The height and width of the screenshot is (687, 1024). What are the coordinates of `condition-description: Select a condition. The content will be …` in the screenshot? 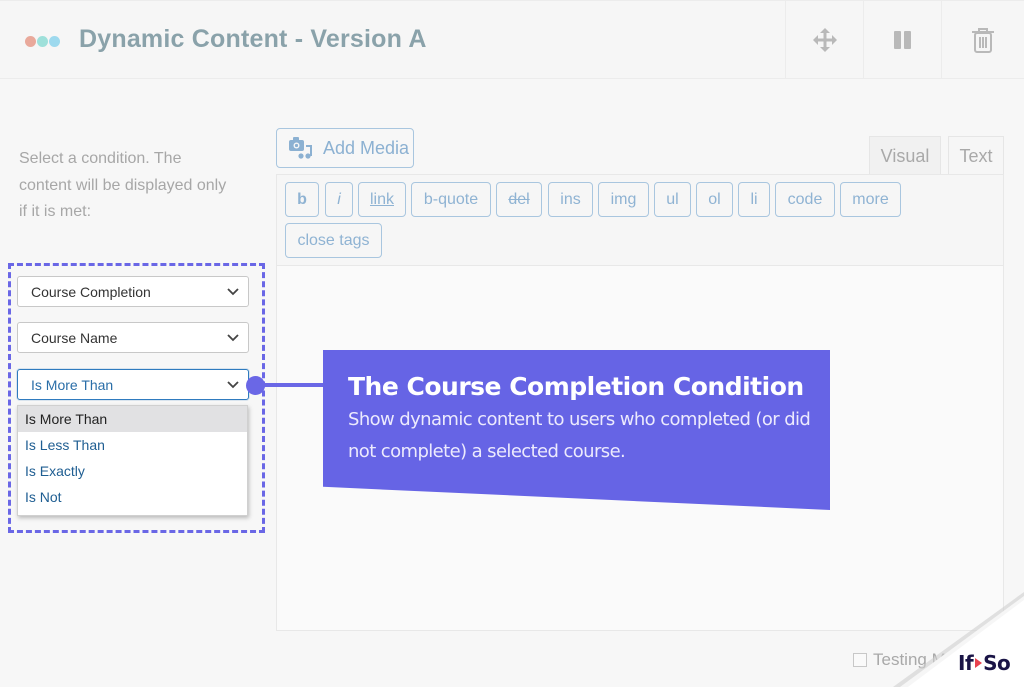 It's located at (123, 185).